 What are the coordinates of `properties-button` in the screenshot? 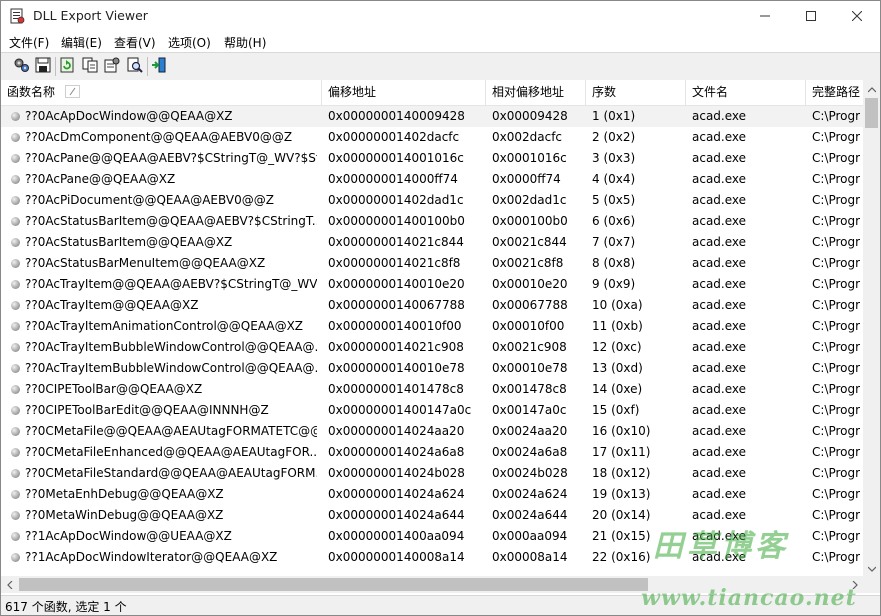 It's located at (21, 66).